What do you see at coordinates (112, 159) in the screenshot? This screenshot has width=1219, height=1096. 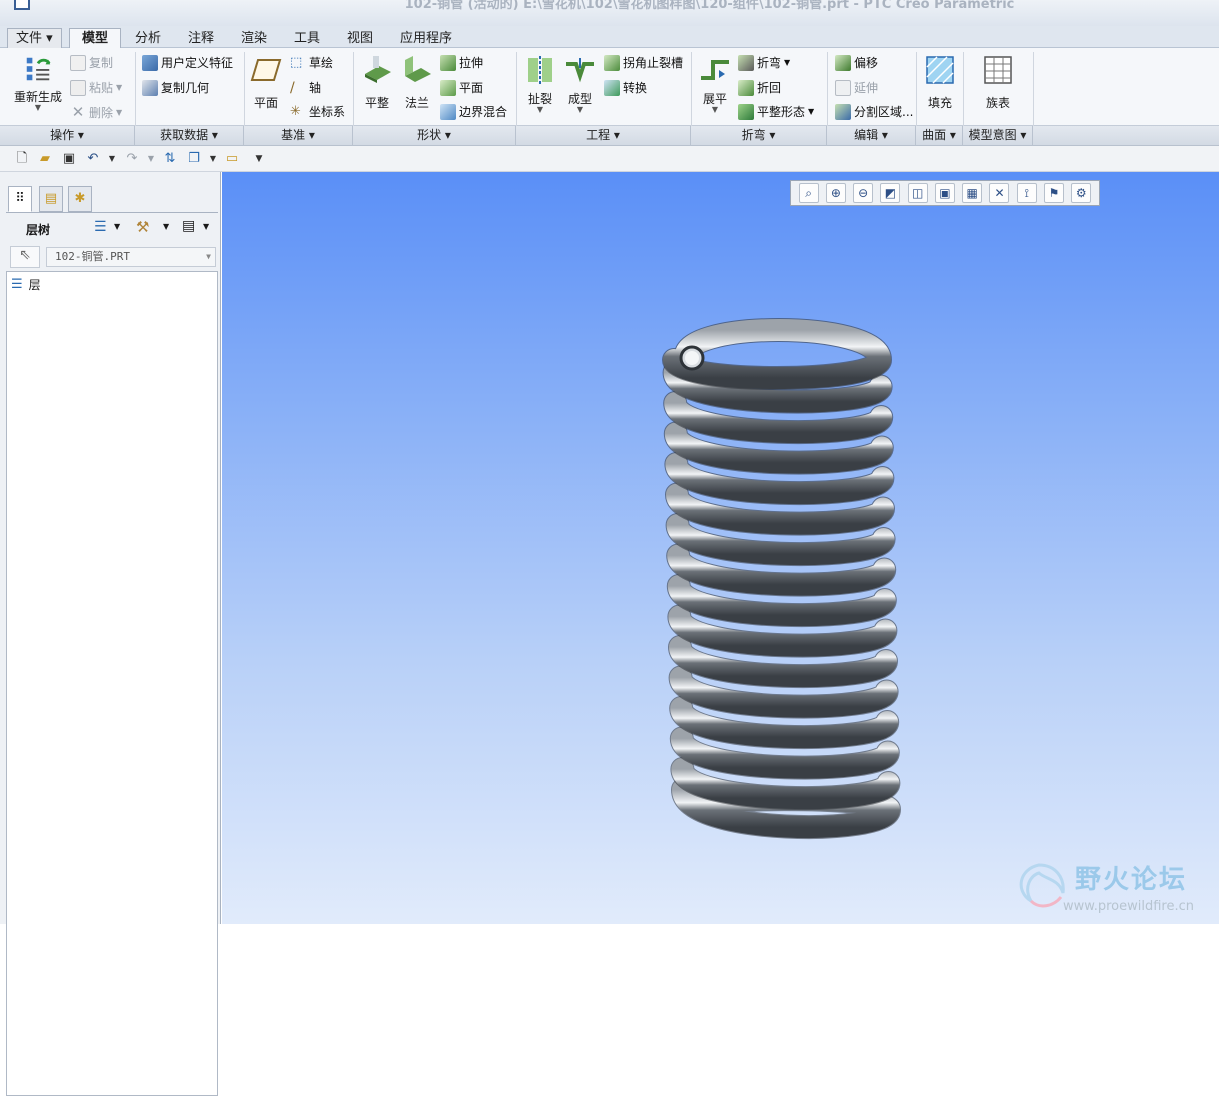 I see `undo-dropdown-icon: ▼` at bounding box center [112, 159].